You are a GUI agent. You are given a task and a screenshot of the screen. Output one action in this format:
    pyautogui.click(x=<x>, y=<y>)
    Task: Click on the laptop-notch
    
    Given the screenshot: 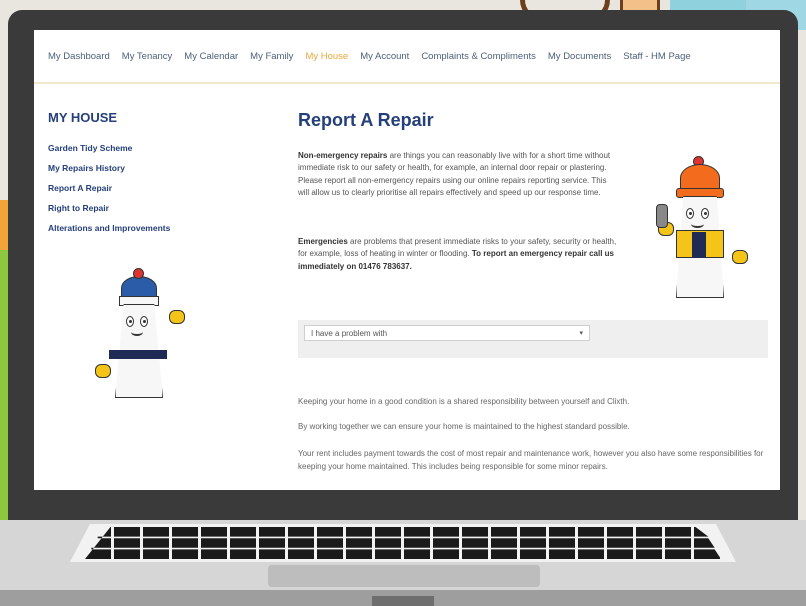 What is the action you would take?
    pyautogui.click(x=403, y=601)
    